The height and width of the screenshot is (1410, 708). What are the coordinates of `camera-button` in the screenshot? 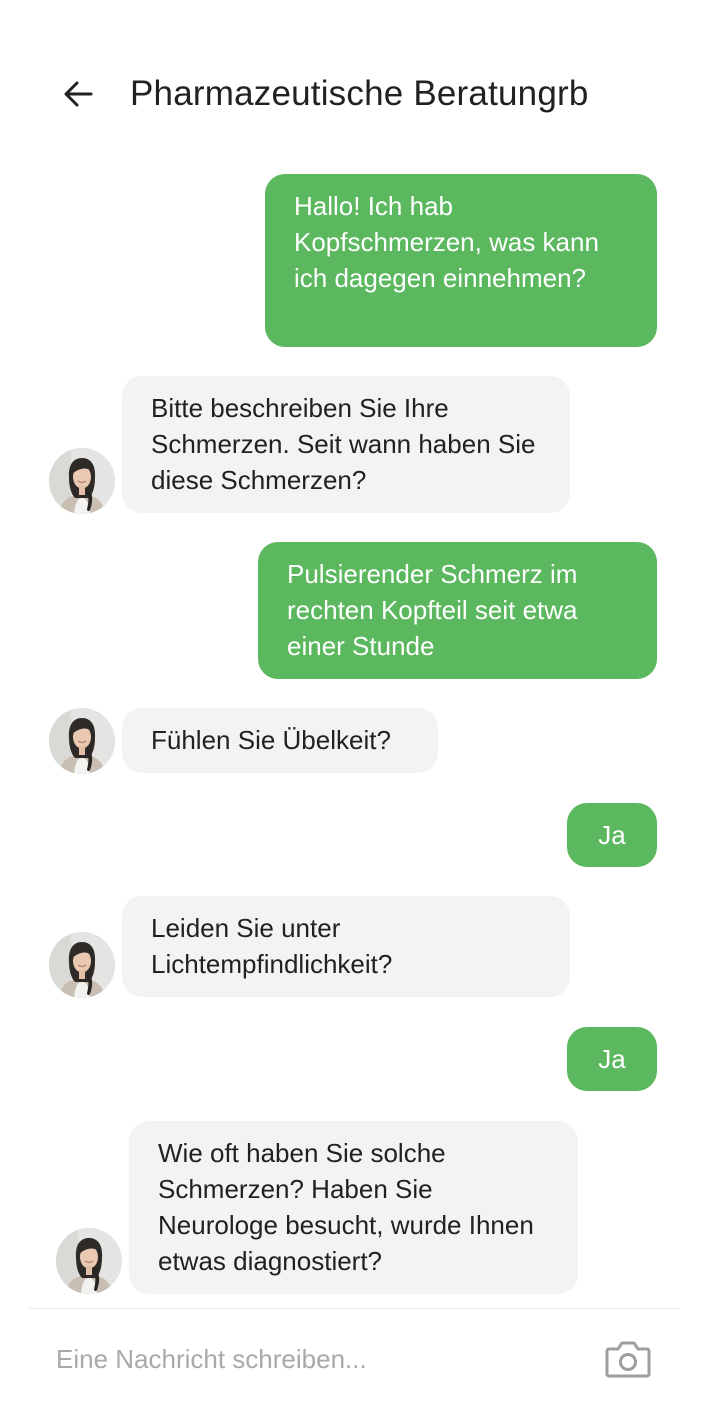 It's located at (628, 1359).